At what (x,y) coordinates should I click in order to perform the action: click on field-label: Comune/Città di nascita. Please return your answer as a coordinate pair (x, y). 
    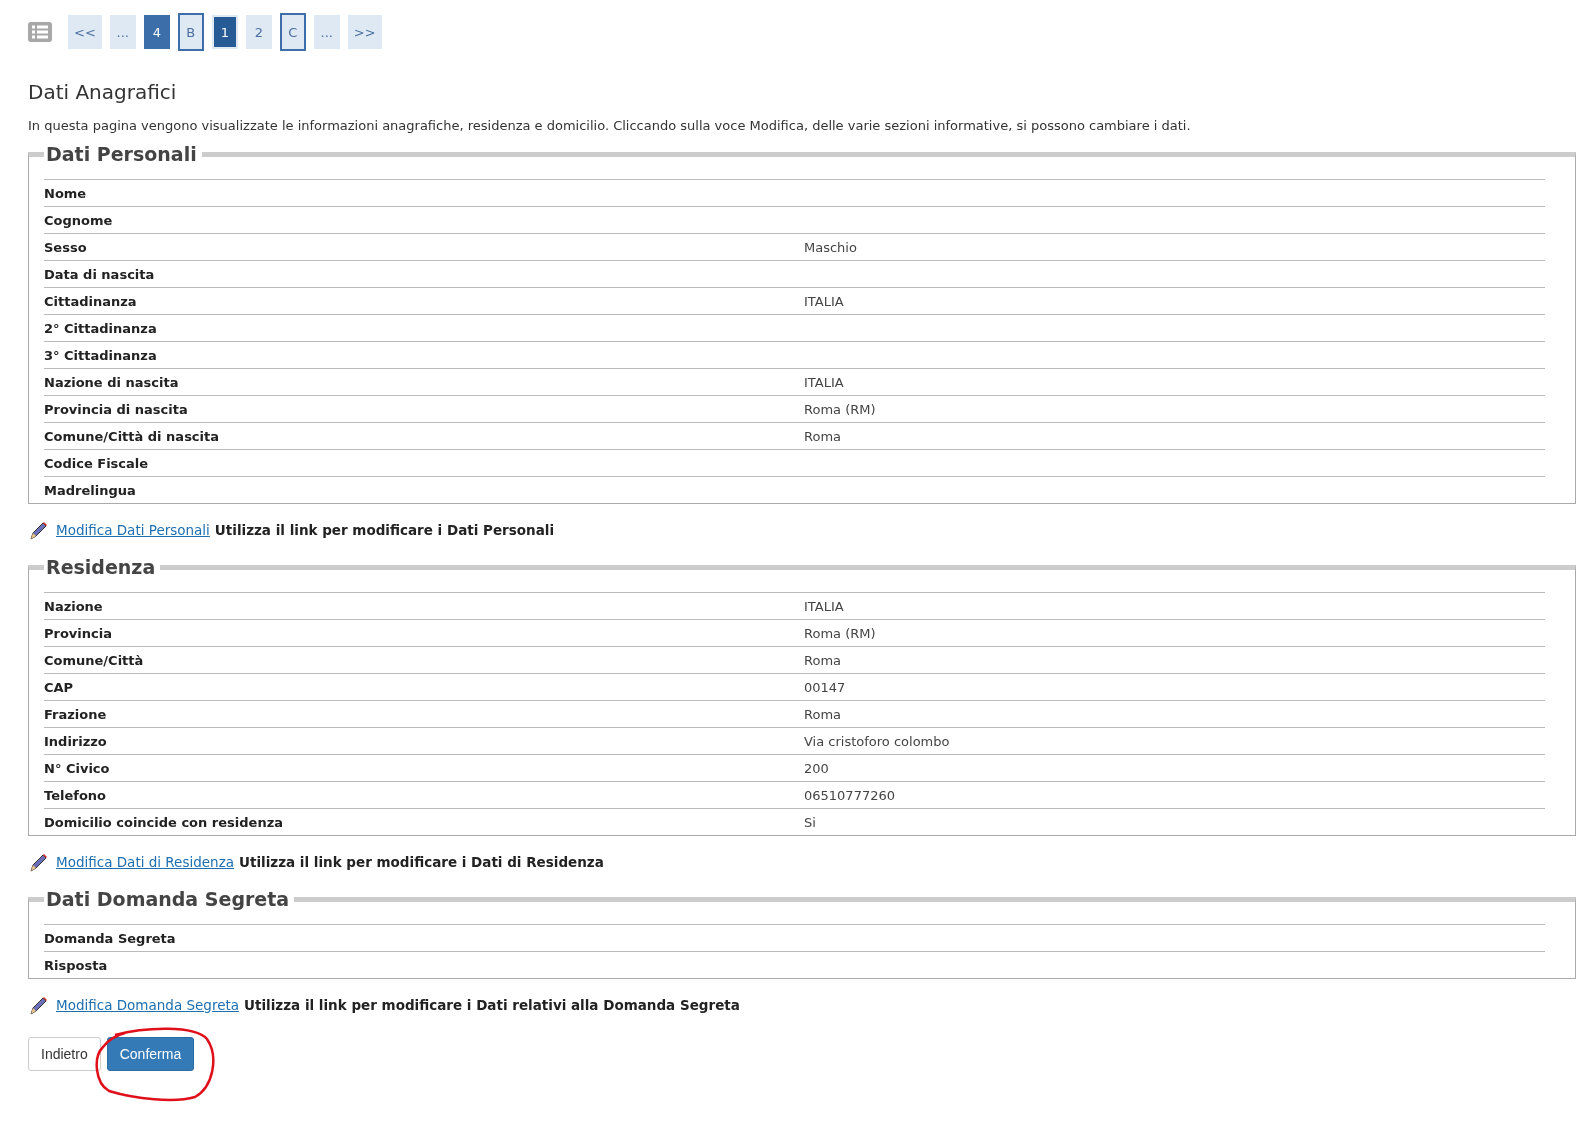
    Looking at the image, I should click on (132, 436).